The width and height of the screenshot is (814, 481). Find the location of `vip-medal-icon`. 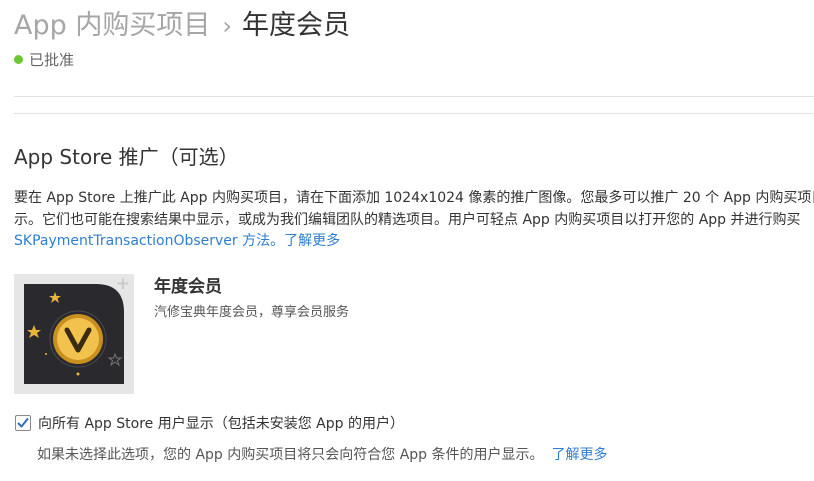

vip-medal-icon is located at coordinates (74, 334).